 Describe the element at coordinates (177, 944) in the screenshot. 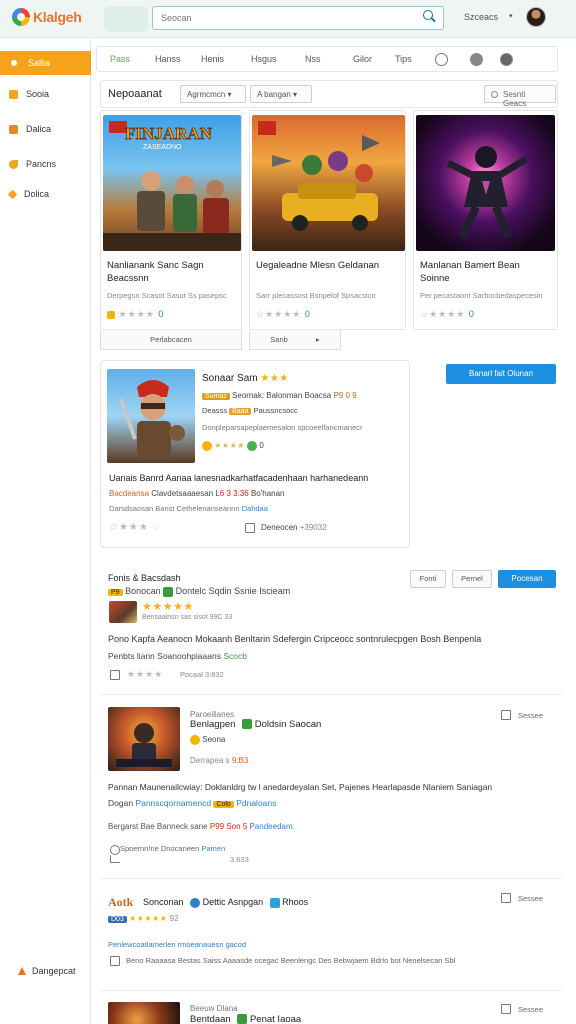

I see `list-item-sub: Penlewcoatlamerlen rmoeanauesn gacod` at that location.